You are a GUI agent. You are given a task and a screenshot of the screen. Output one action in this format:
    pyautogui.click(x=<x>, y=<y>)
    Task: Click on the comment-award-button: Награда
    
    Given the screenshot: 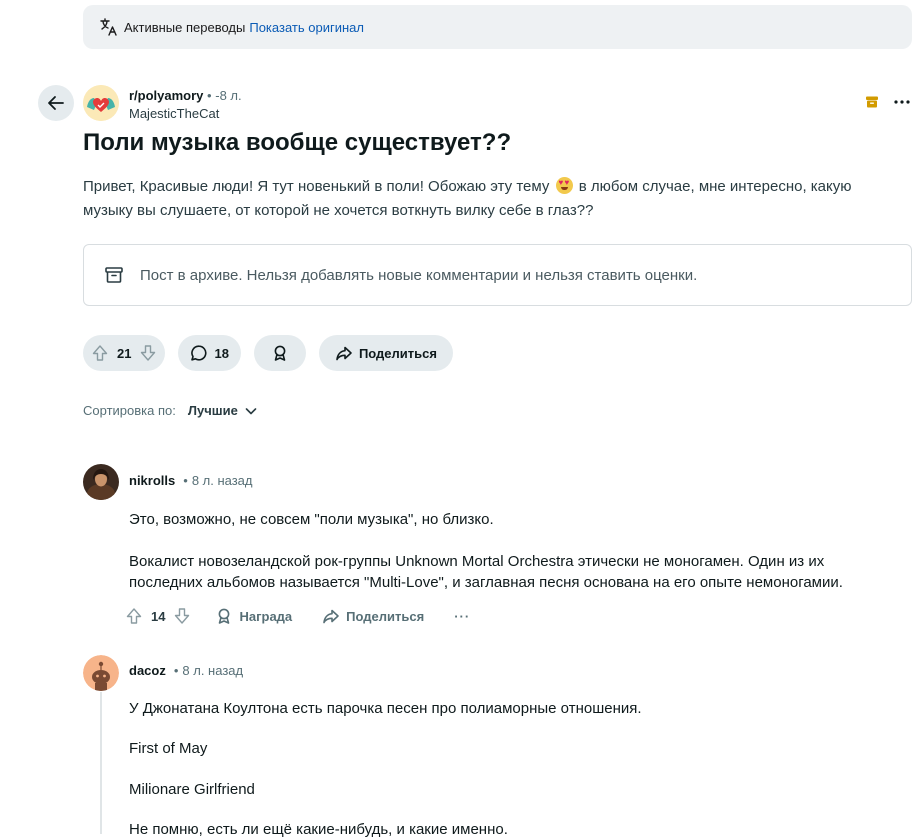 What is the action you would take?
    pyautogui.click(x=253, y=616)
    